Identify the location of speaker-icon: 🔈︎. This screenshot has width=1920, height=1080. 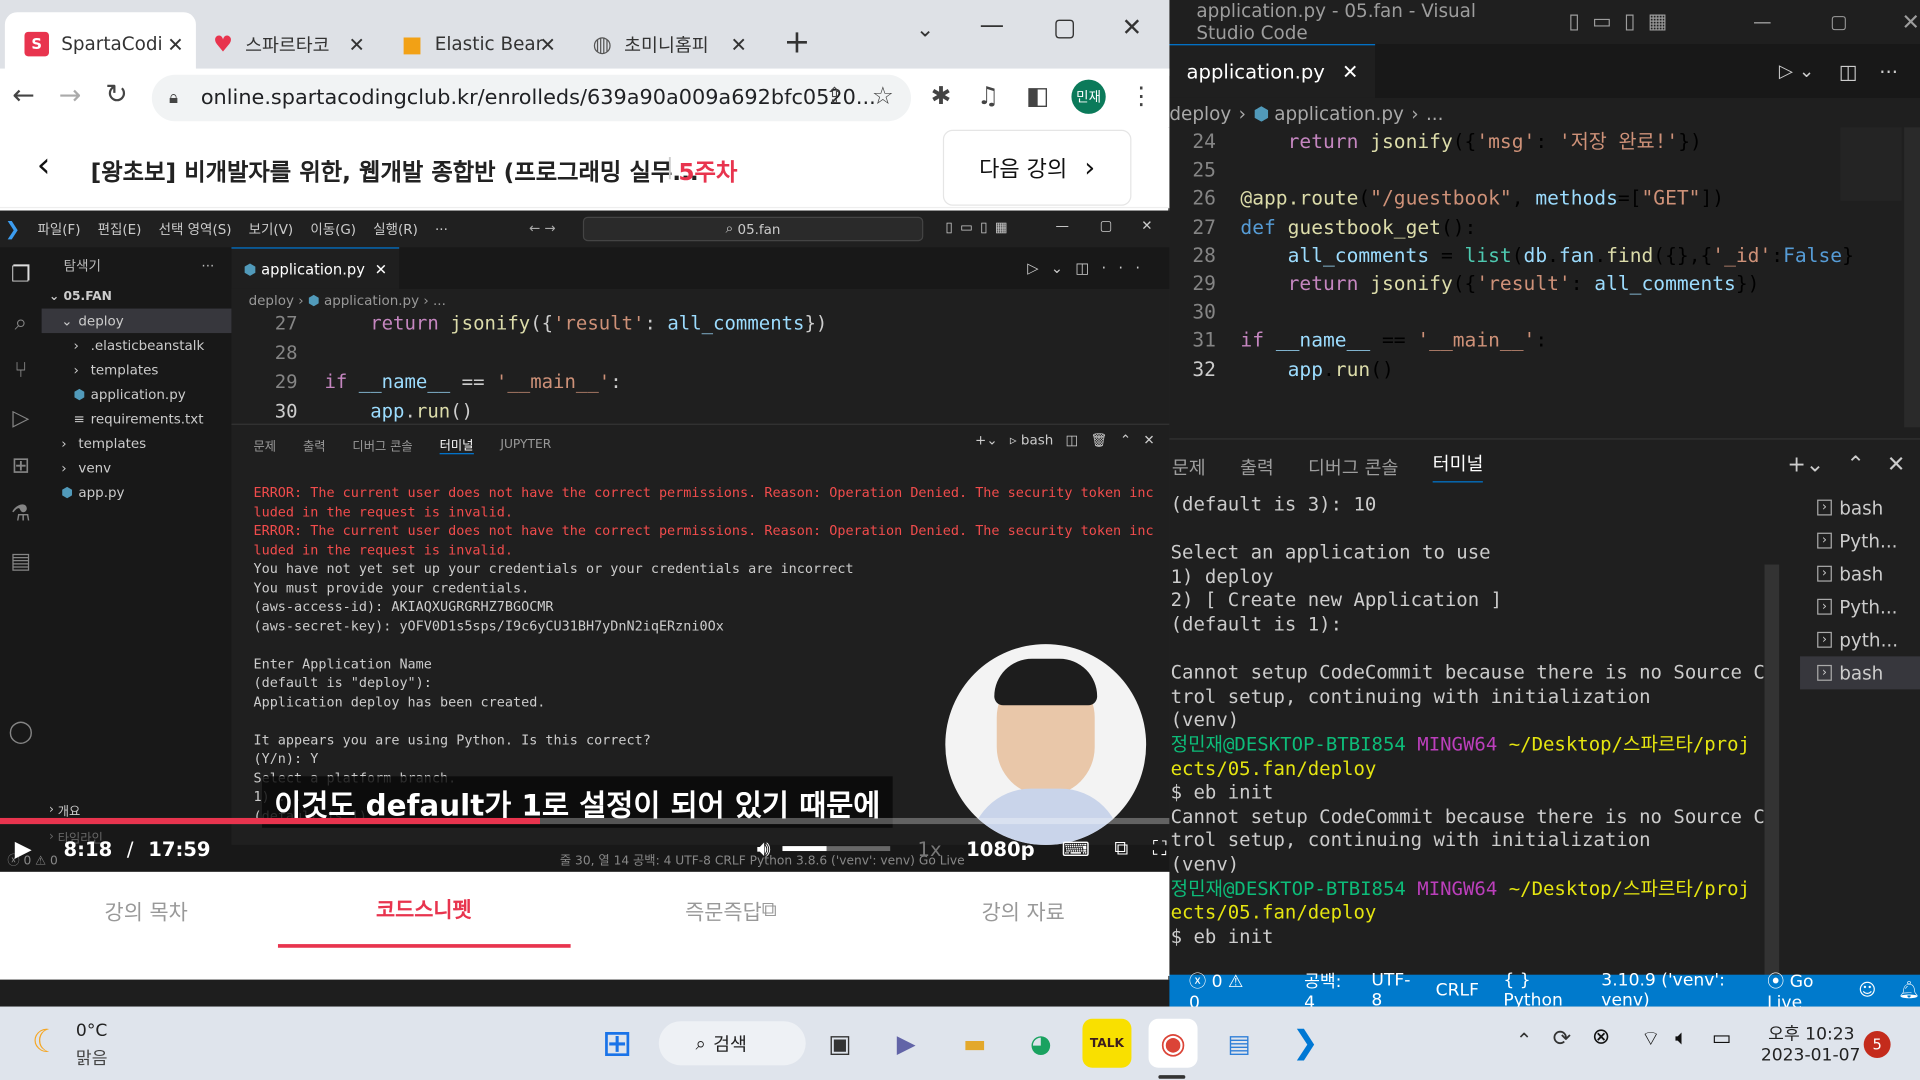
(1681, 1038).